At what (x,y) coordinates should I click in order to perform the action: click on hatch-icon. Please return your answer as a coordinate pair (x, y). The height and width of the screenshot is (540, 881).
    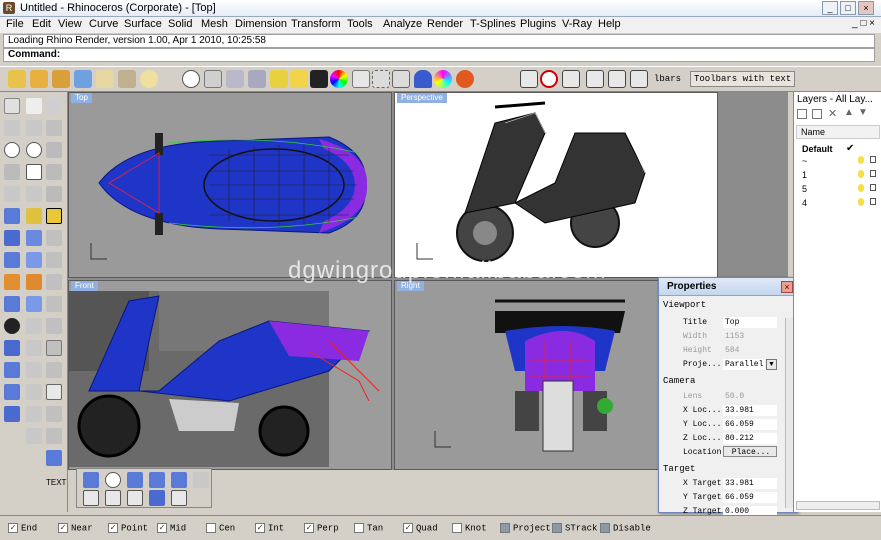
    Looking at the image, I should click on (54, 392).